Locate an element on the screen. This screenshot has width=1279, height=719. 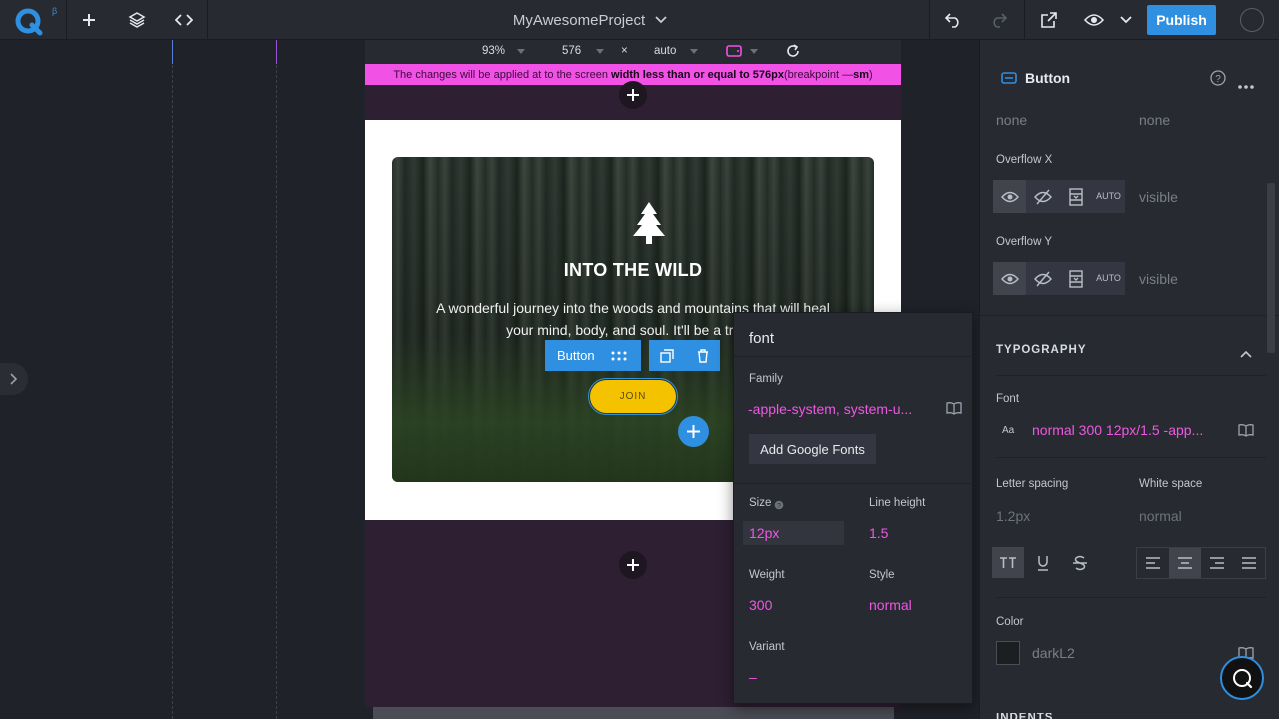
color-value: darkL2 is located at coordinates (1053, 653).